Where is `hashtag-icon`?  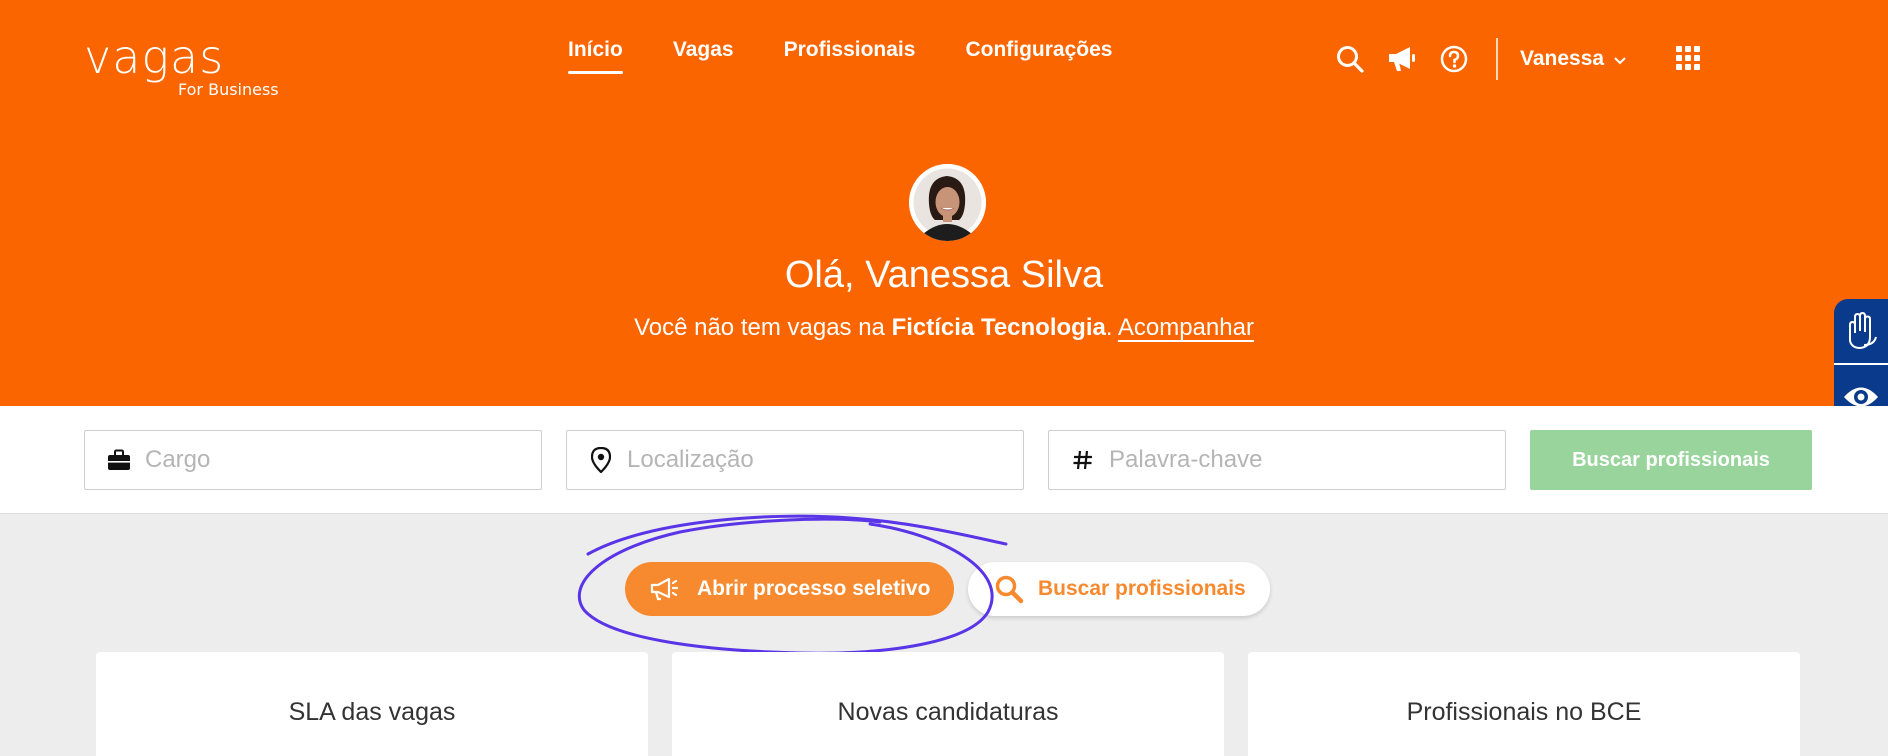 hashtag-icon is located at coordinates (1083, 460).